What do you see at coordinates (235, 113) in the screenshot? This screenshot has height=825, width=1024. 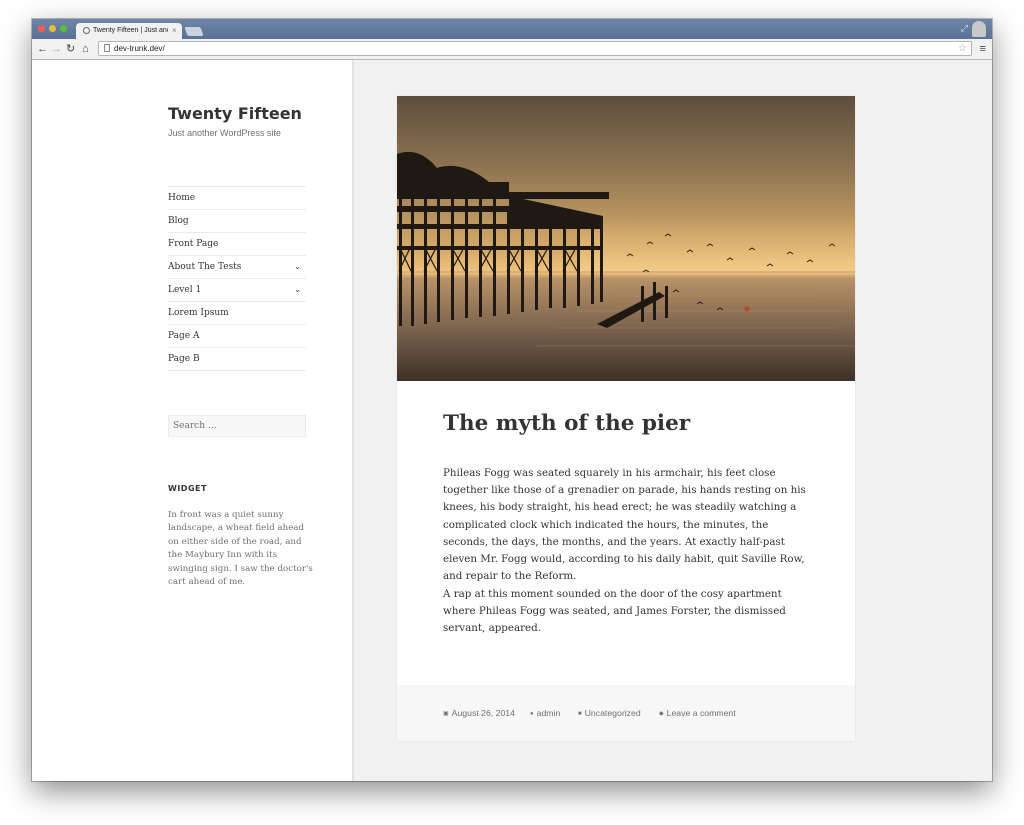 I see `site-title: Twenty Fifteen` at bounding box center [235, 113].